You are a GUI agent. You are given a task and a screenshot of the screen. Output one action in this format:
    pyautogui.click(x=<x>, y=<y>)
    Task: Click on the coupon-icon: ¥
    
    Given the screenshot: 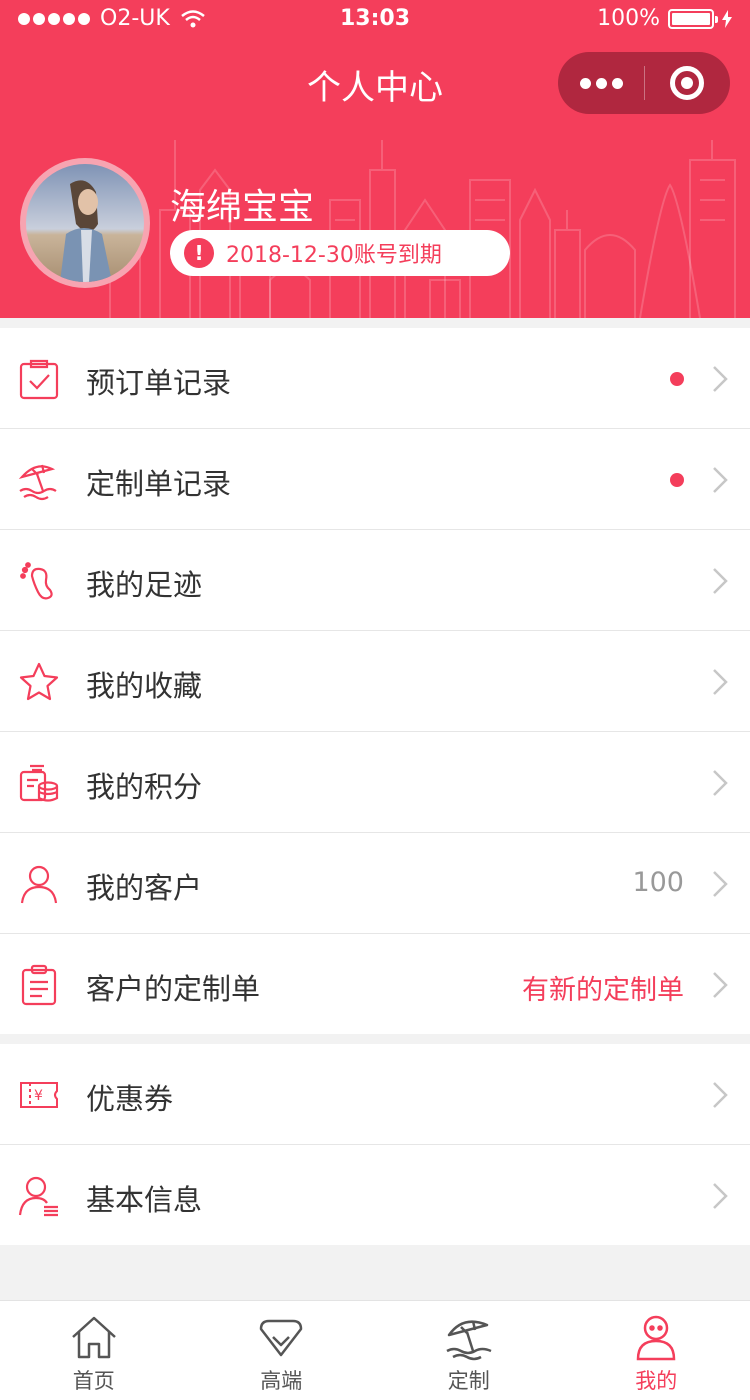 What is the action you would take?
    pyautogui.click(x=39, y=1095)
    